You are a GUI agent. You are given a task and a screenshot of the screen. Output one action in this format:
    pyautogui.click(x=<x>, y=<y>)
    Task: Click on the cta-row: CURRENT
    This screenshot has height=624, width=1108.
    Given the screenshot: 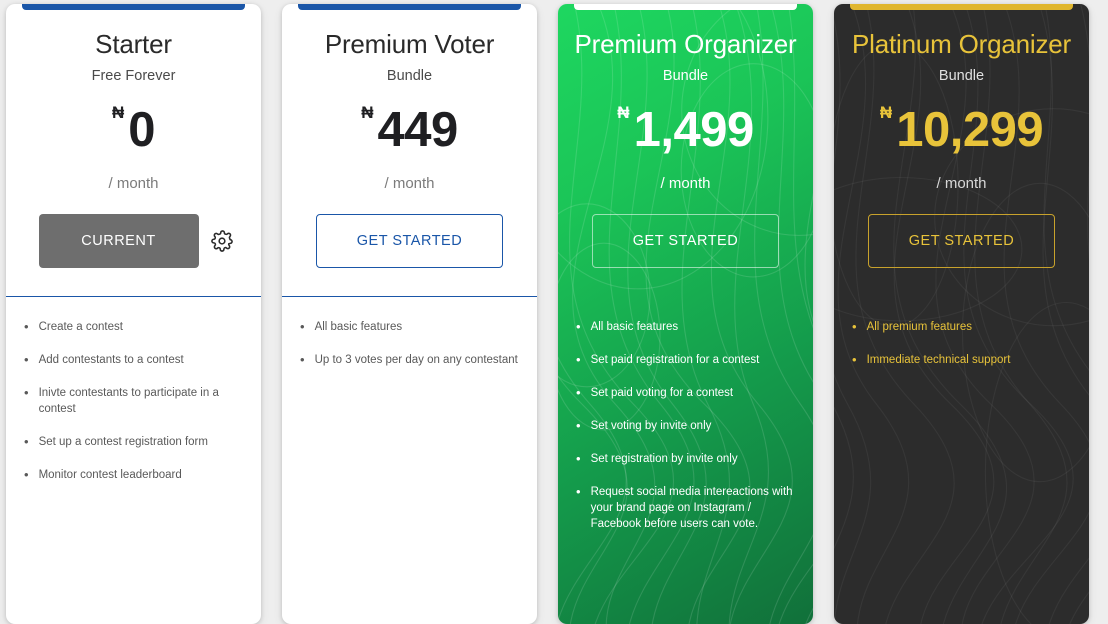 What is the action you would take?
    pyautogui.click(x=133, y=241)
    